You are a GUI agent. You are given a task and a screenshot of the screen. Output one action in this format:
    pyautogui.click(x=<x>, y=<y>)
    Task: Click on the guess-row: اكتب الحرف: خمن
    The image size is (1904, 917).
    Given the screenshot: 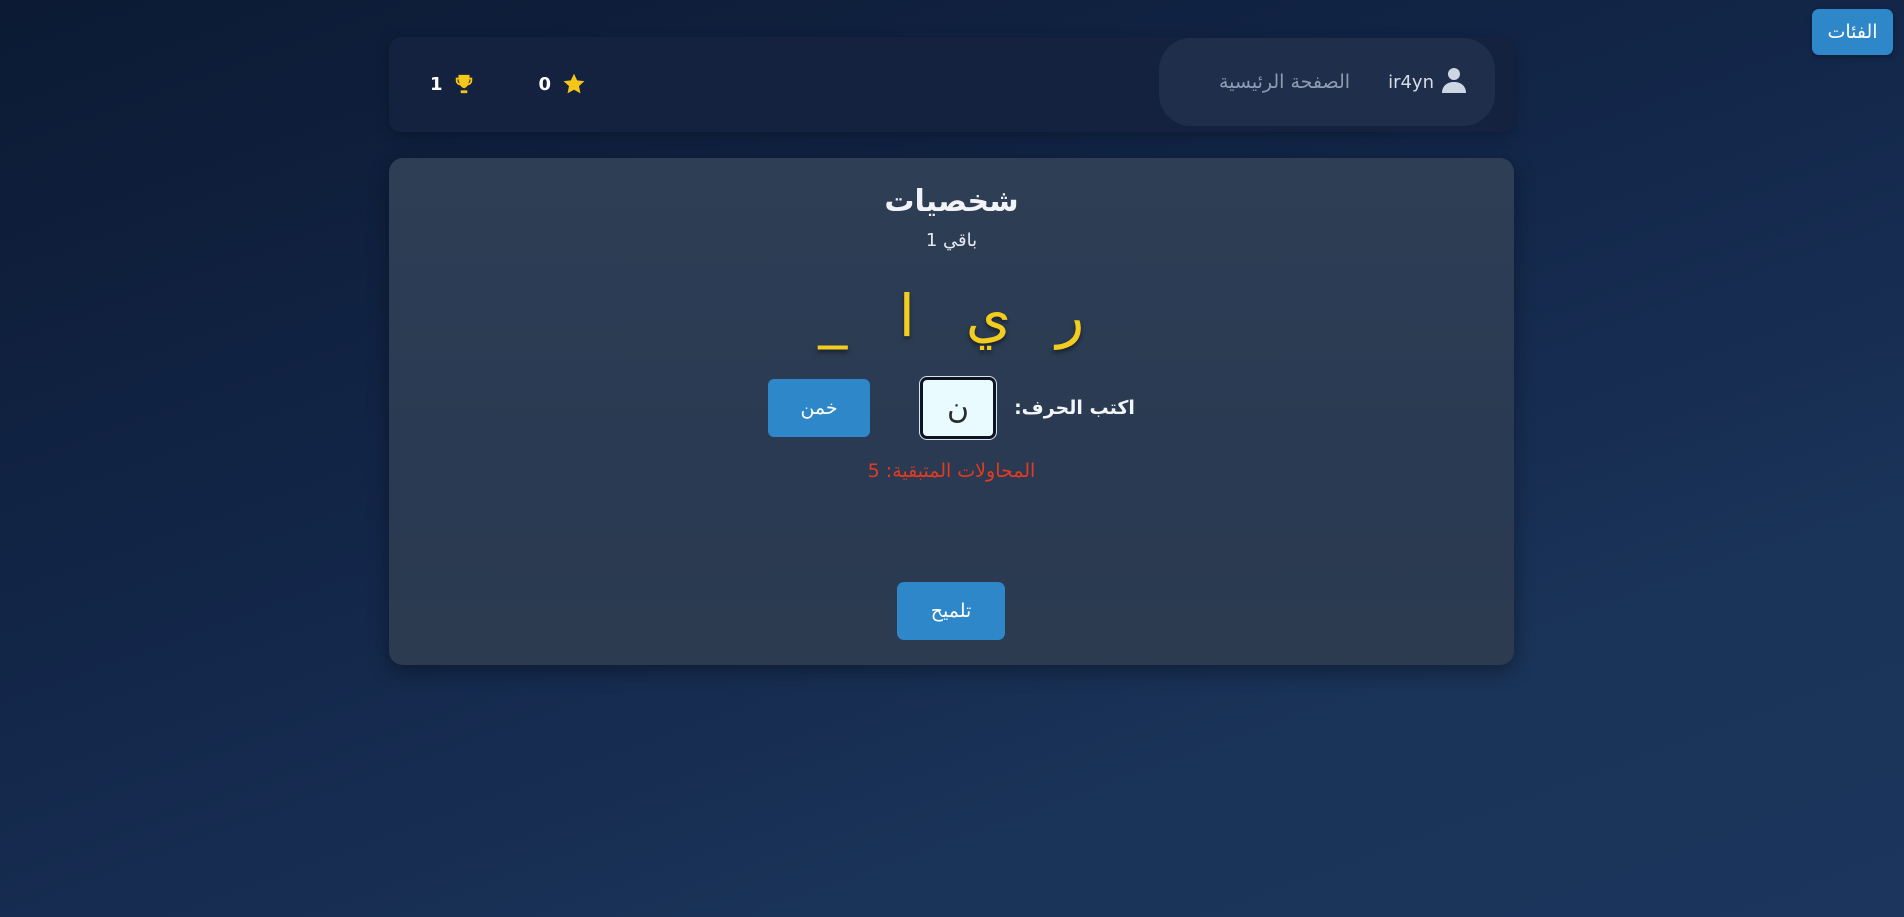 What is the action you would take?
    pyautogui.click(x=951, y=408)
    